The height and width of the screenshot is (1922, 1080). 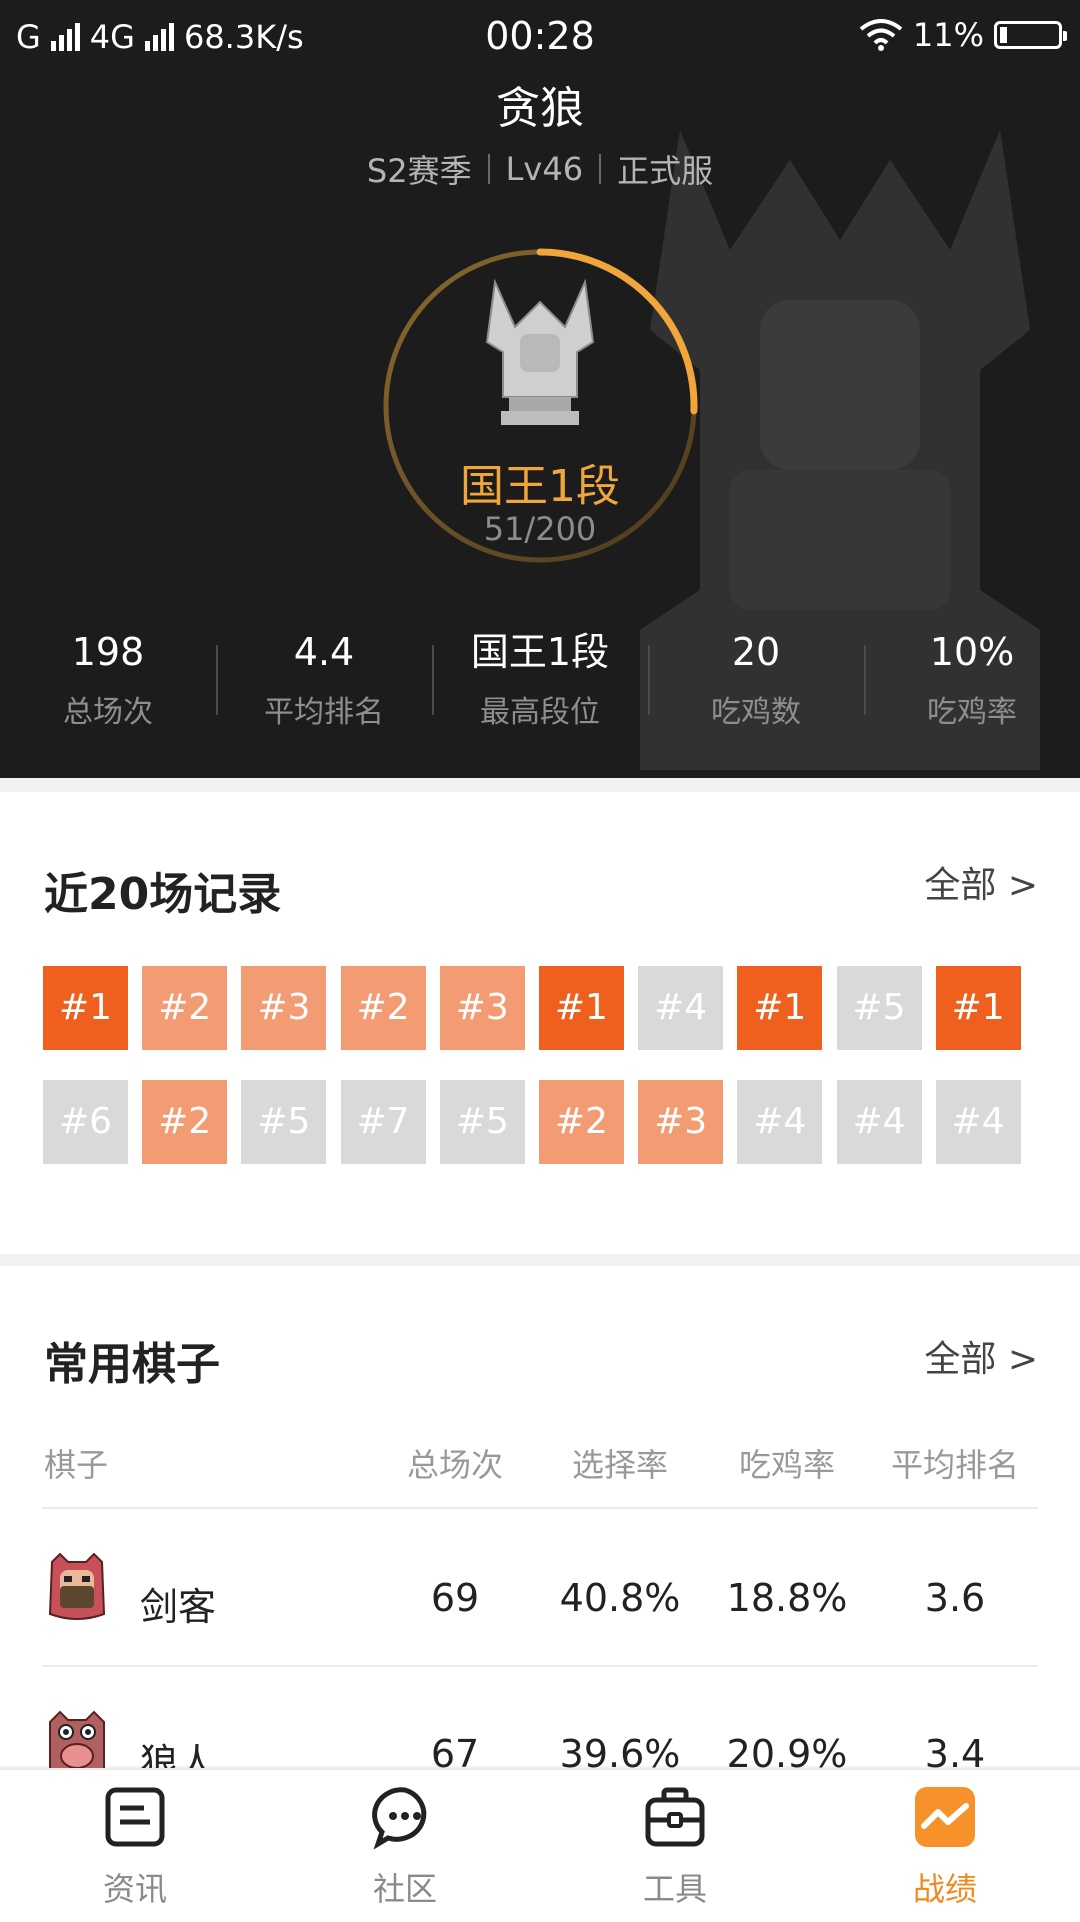 What do you see at coordinates (85, 1122) in the screenshot?
I see `record-cell: #6` at bounding box center [85, 1122].